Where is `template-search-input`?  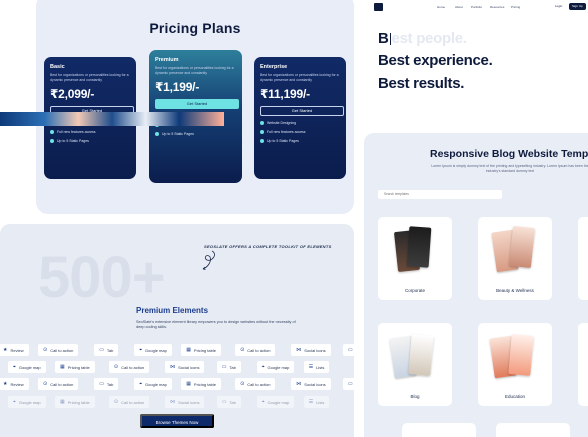 template-search-input is located at coordinates (440, 194).